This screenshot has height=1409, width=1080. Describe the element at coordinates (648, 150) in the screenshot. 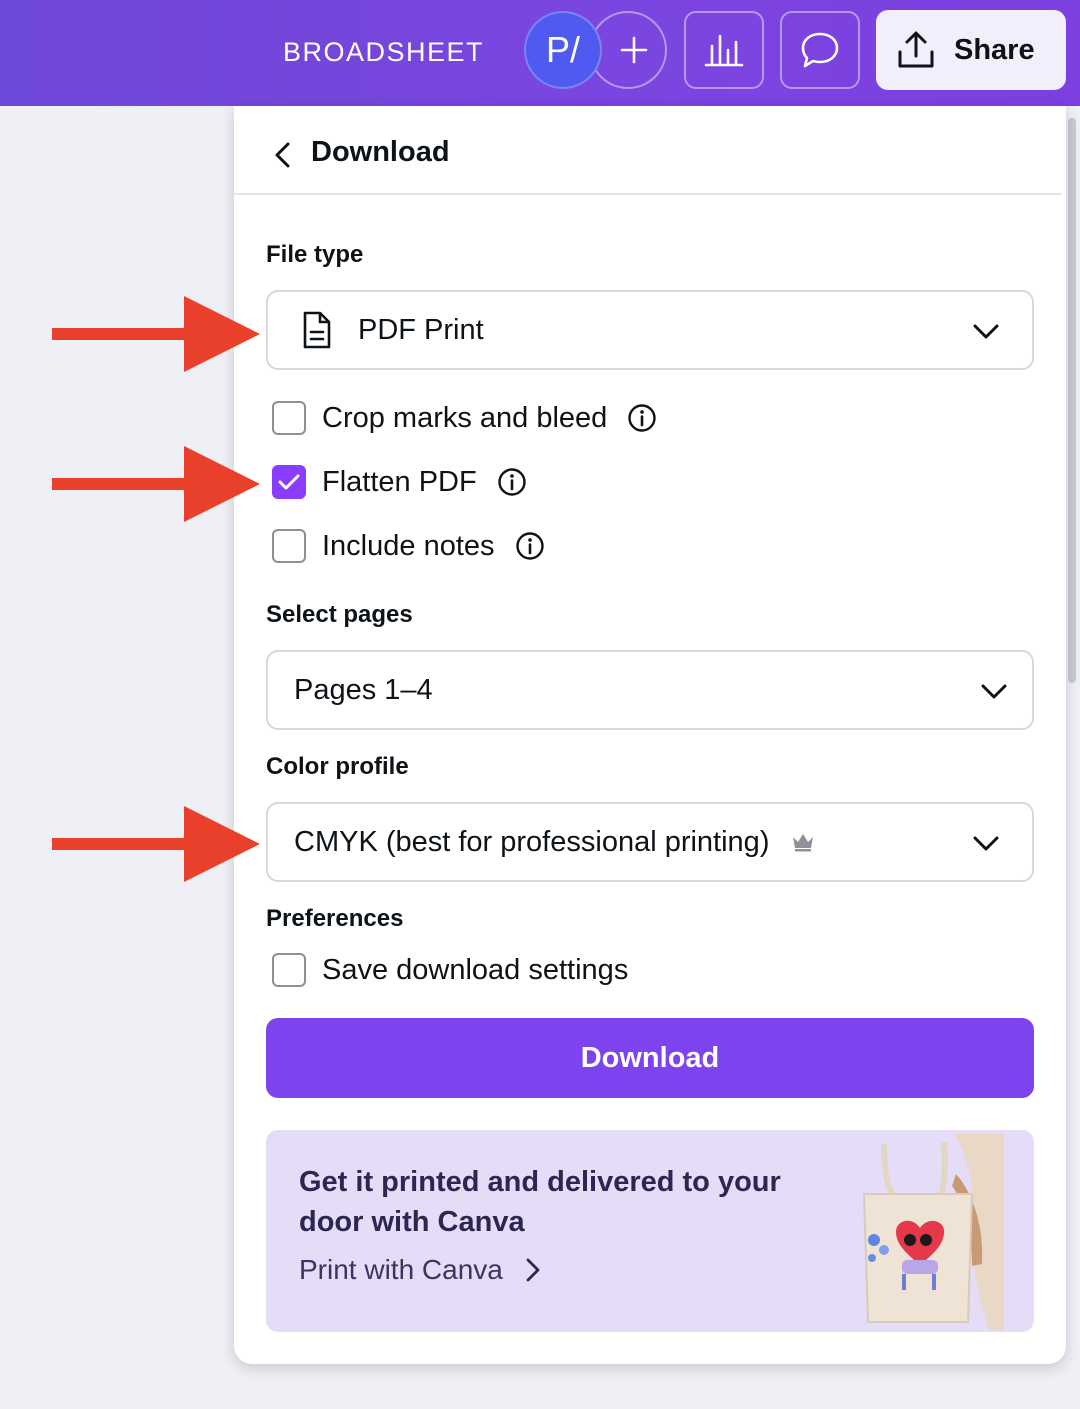

I see `panel-header: Download` at that location.